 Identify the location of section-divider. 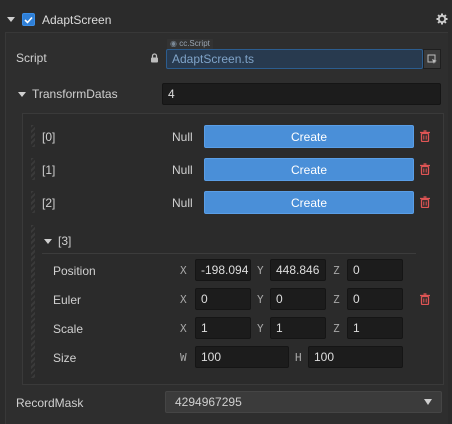
(229, 253).